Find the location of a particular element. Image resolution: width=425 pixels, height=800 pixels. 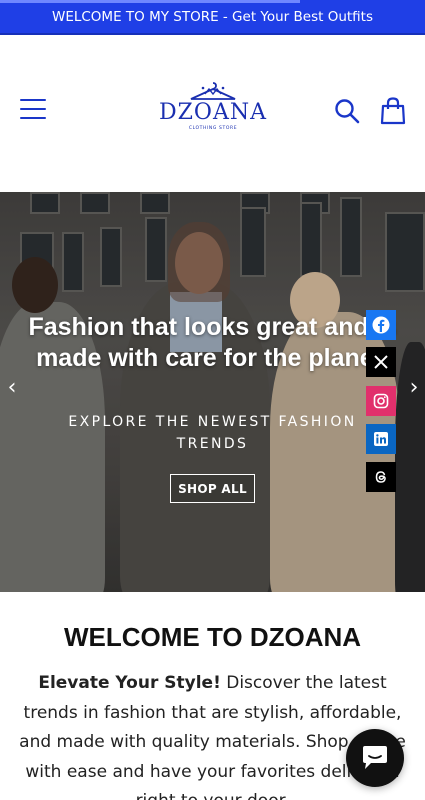

shopping-bag-icon is located at coordinates (393, 111).